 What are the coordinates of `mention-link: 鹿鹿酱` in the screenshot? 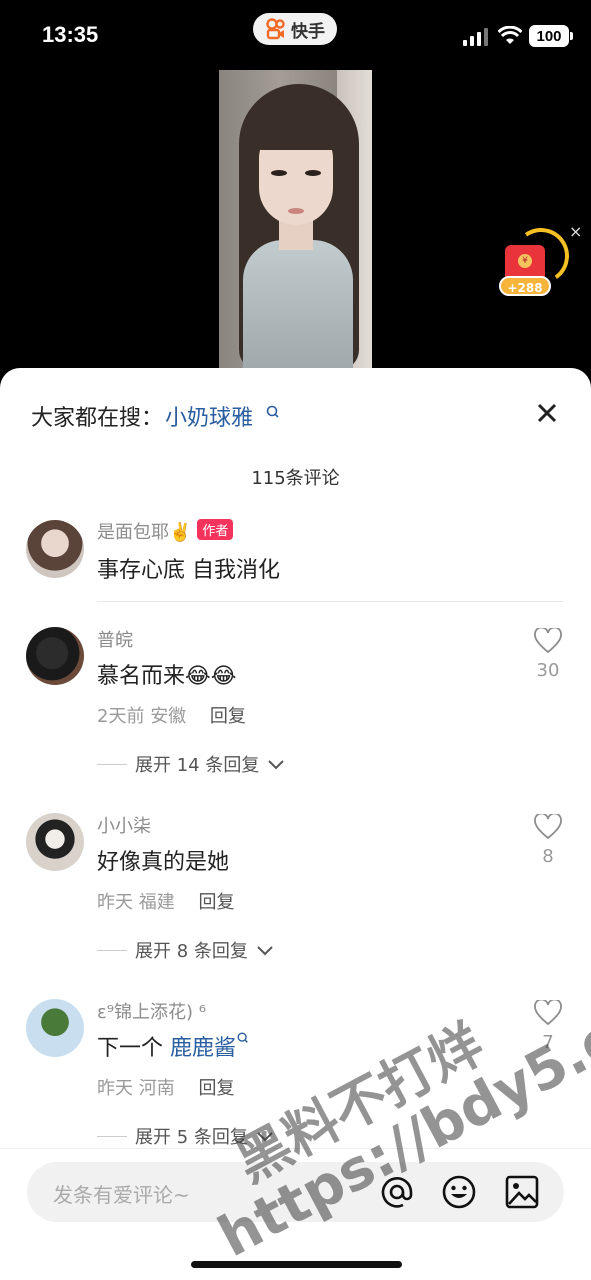 It's located at (203, 1048).